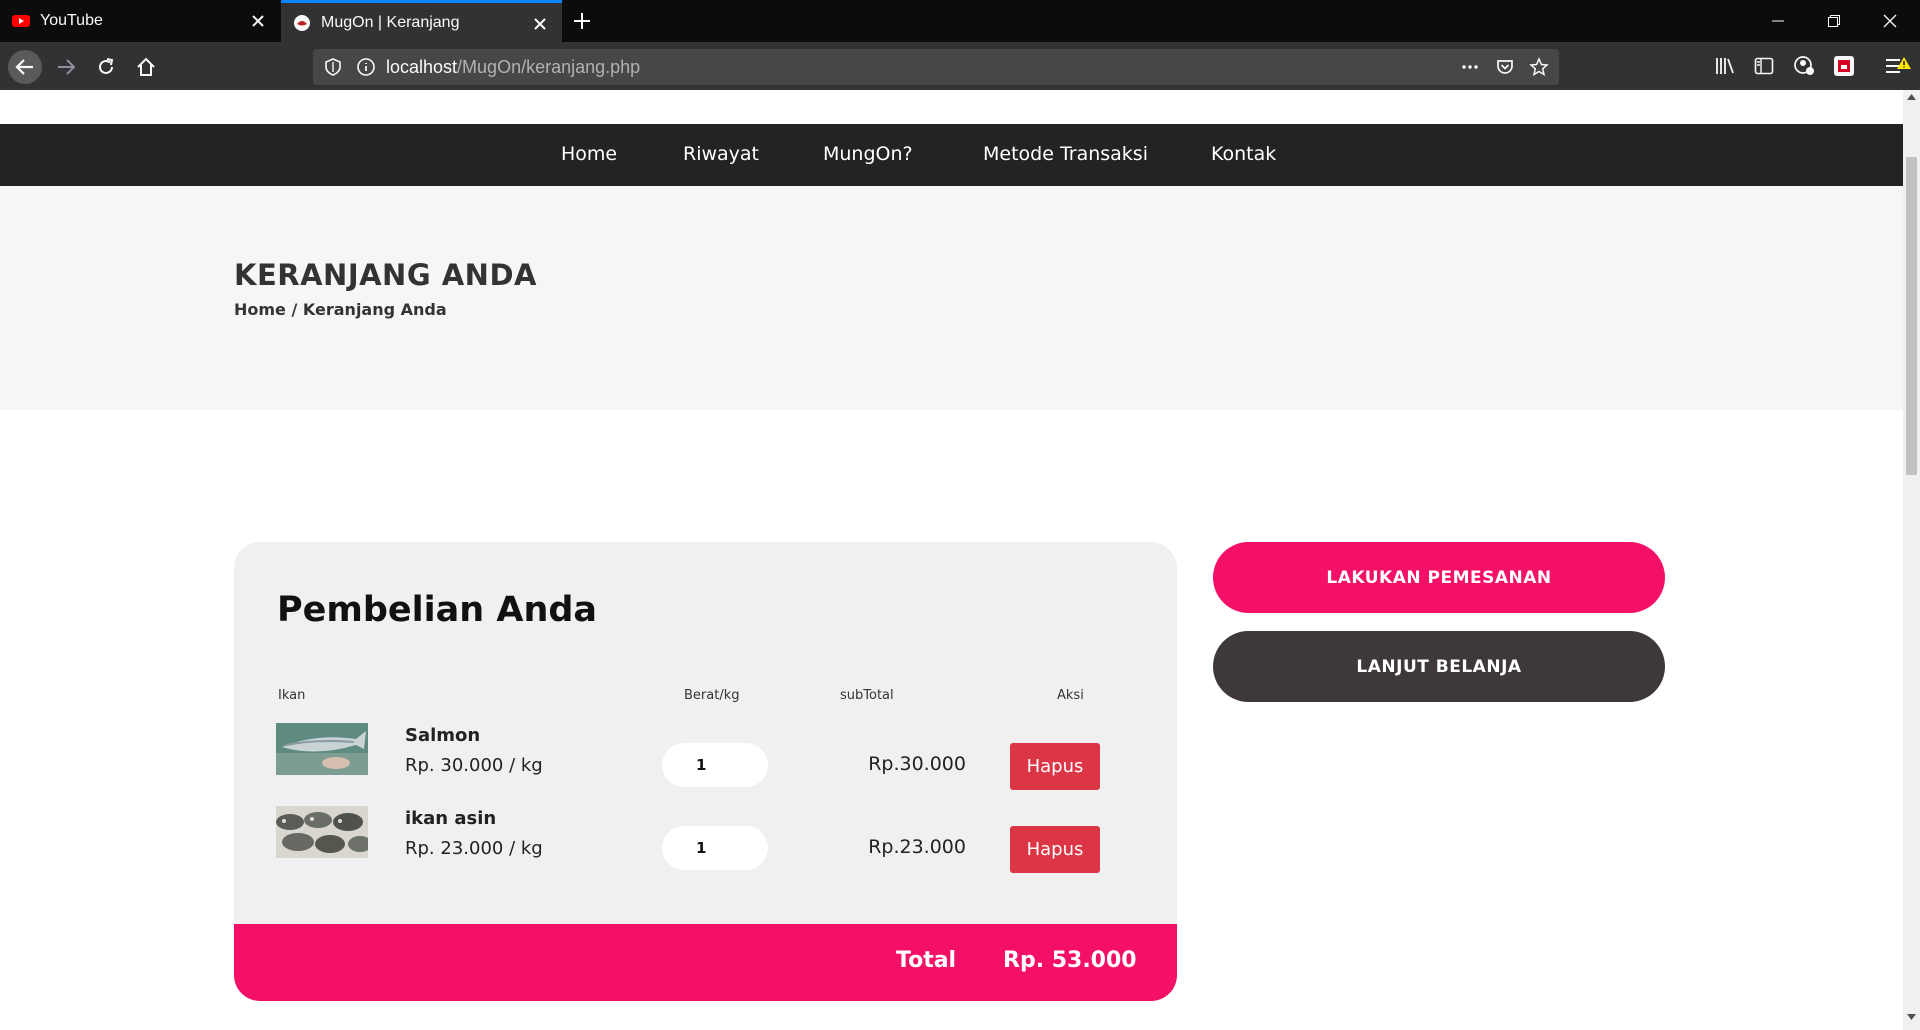  I want to click on arrow-right-icon, so click(67, 67).